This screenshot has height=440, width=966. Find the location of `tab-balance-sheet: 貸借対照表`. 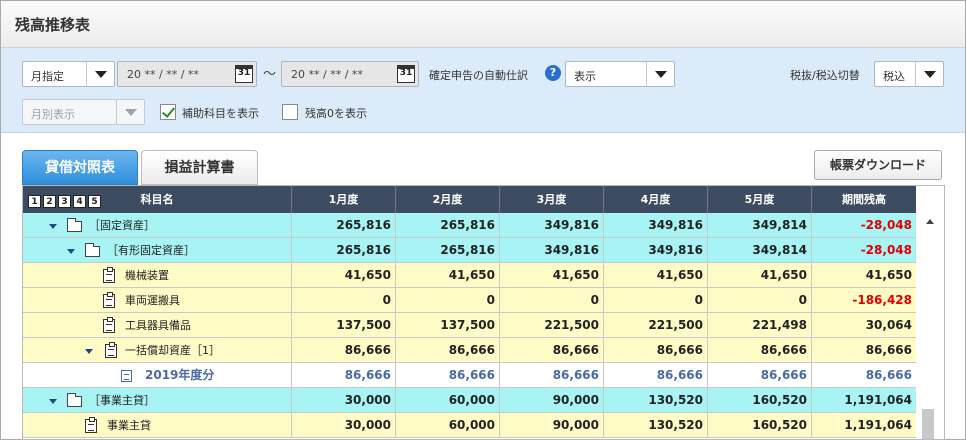

tab-balance-sheet: 貸借対照表 is located at coordinates (80, 167).